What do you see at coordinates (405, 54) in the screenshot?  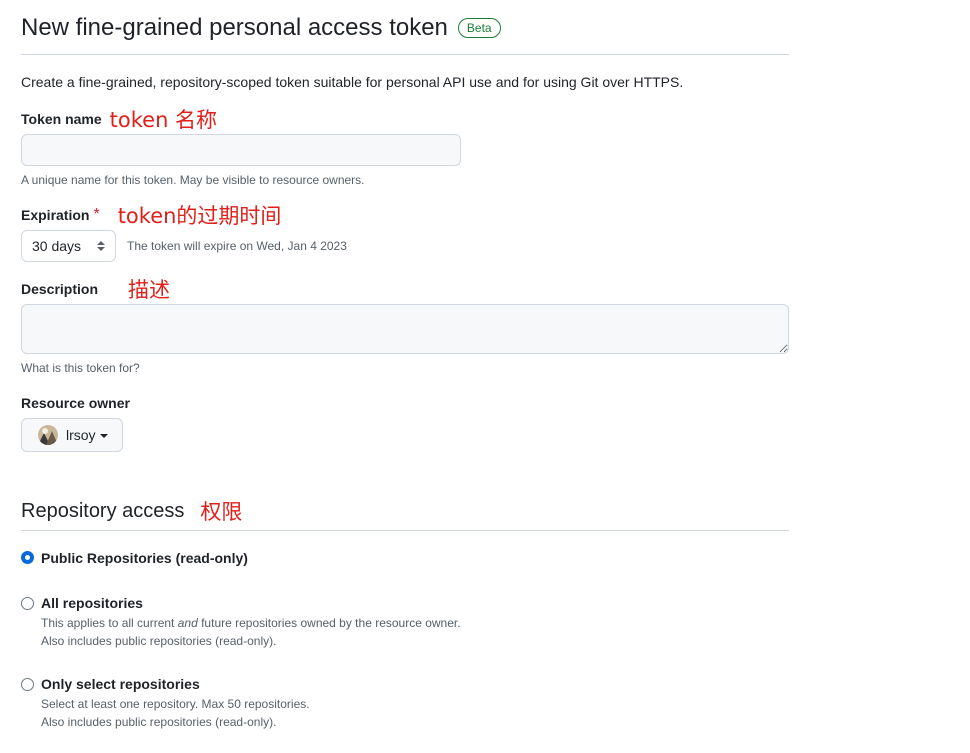 I see `header-divider` at bounding box center [405, 54].